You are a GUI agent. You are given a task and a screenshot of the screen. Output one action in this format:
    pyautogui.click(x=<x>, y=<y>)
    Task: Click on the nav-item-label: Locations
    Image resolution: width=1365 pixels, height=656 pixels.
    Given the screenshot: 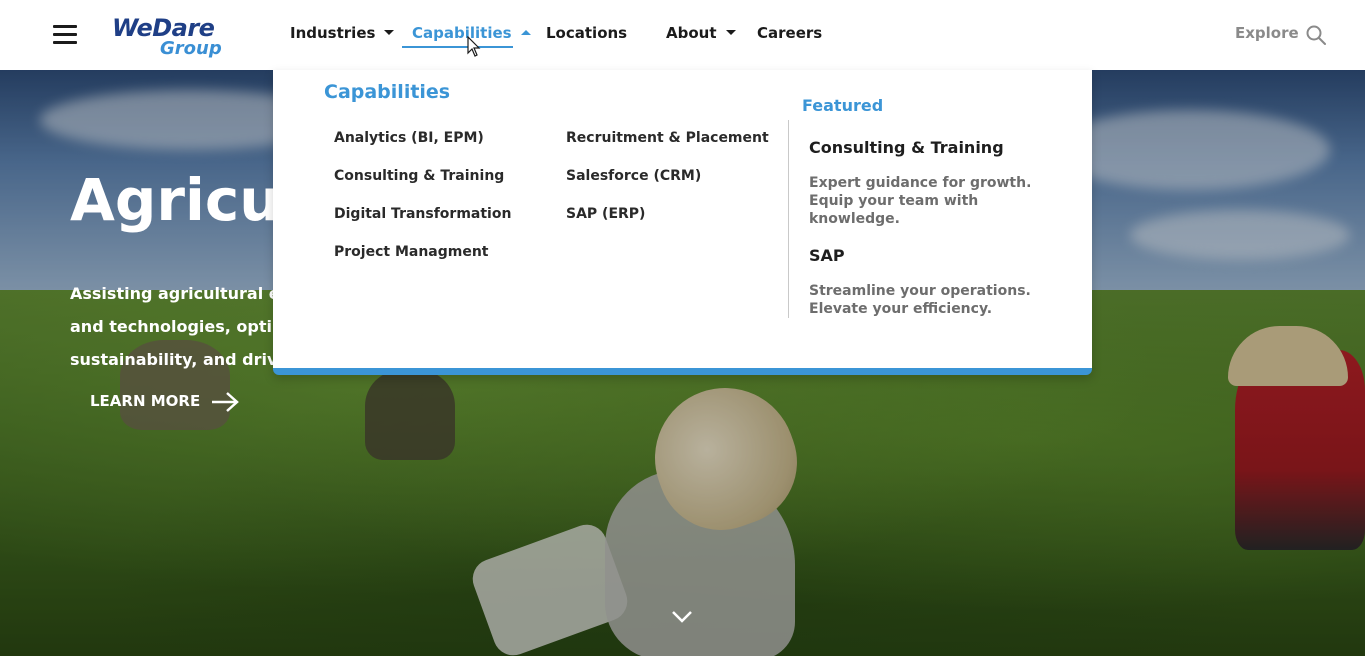 What is the action you would take?
    pyautogui.click(x=587, y=33)
    